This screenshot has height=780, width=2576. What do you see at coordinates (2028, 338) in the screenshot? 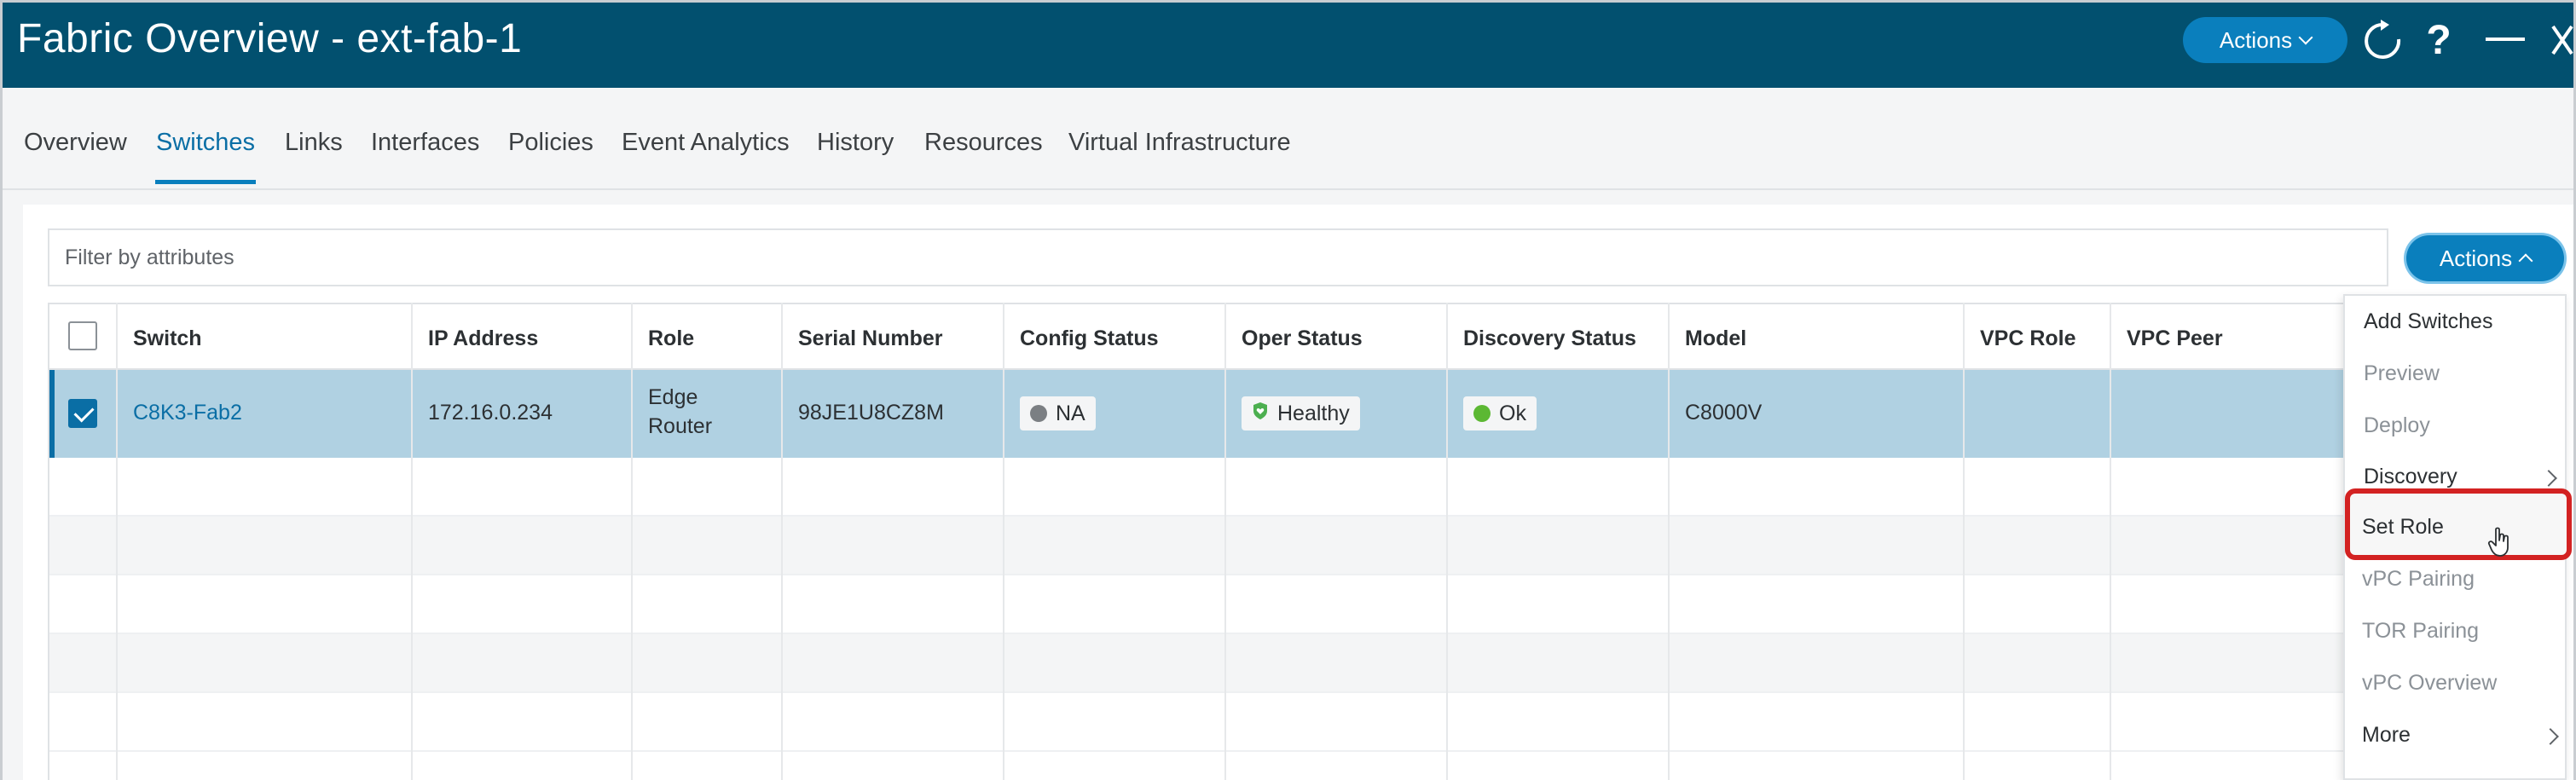
I see `column-header-vpc-role: VPC Role` at bounding box center [2028, 338].